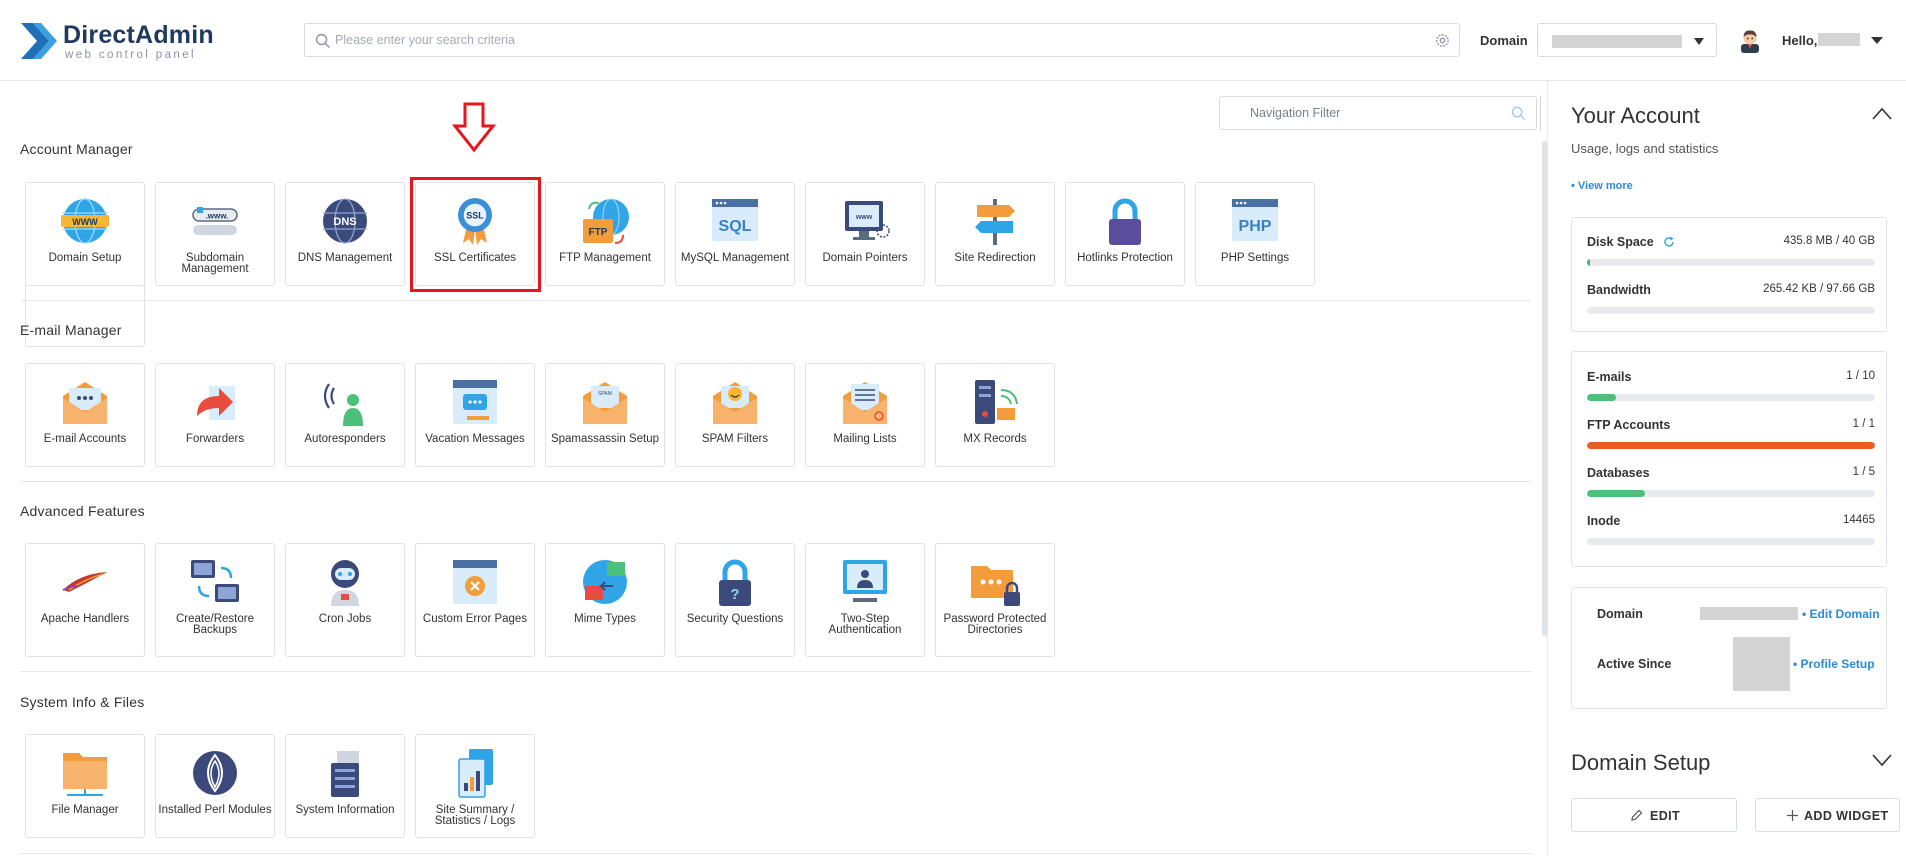 The height and width of the screenshot is (856, 1906). I want to click on tile-label: Site Summary / Statistics / Logs, so click(475, 815).